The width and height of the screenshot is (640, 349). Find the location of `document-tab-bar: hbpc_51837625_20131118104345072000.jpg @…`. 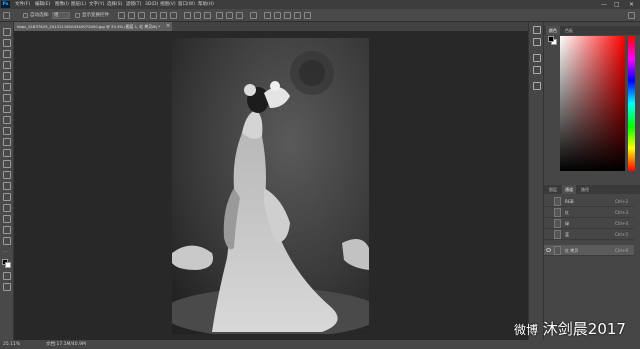

document-tab-bar: hbpc_51837625_20131118104345072000.jpg @… is located at coordinates (271, 26).